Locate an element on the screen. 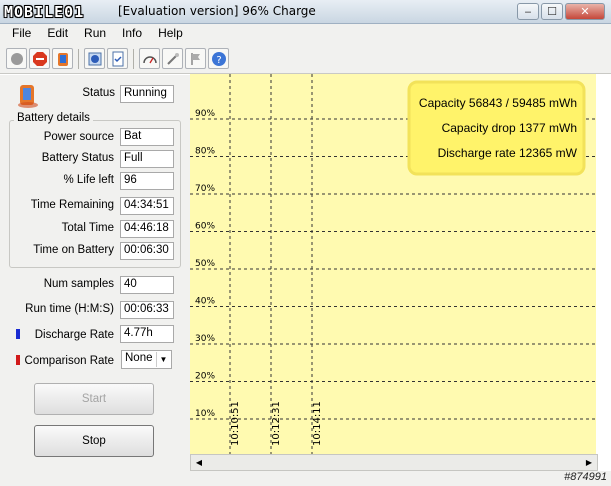 This screenshot has width=611, height=486. comparison-rate-label: Comparison Rate is located at coordinates (69, 361).